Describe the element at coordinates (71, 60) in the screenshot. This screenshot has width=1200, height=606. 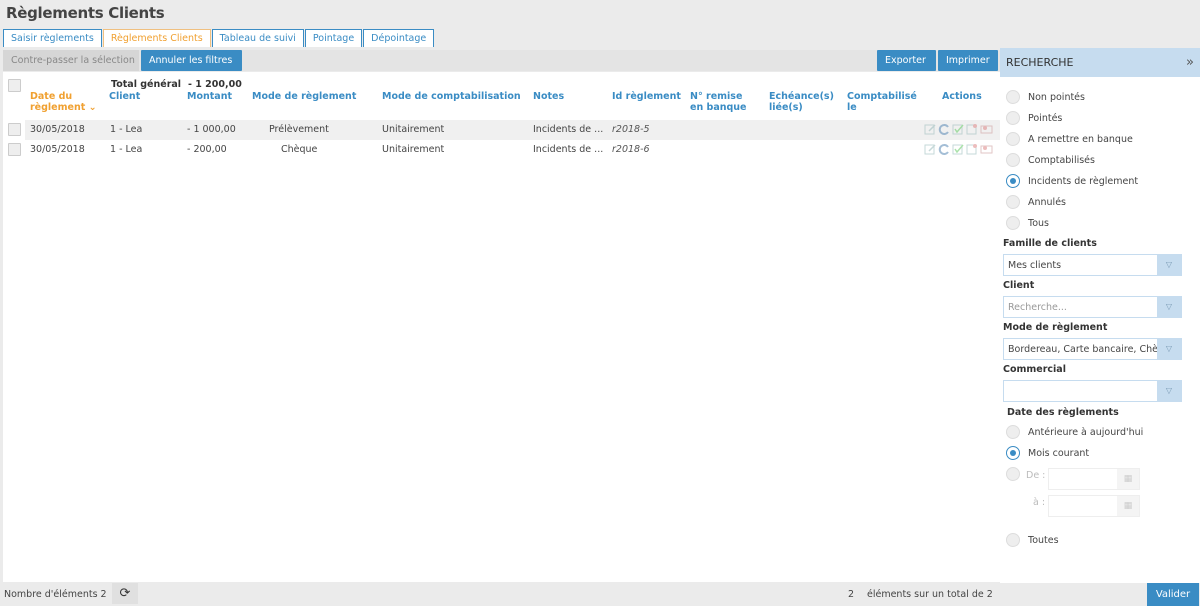
I see `reverse-selection-button: Contre-passer la sélection` at that location.